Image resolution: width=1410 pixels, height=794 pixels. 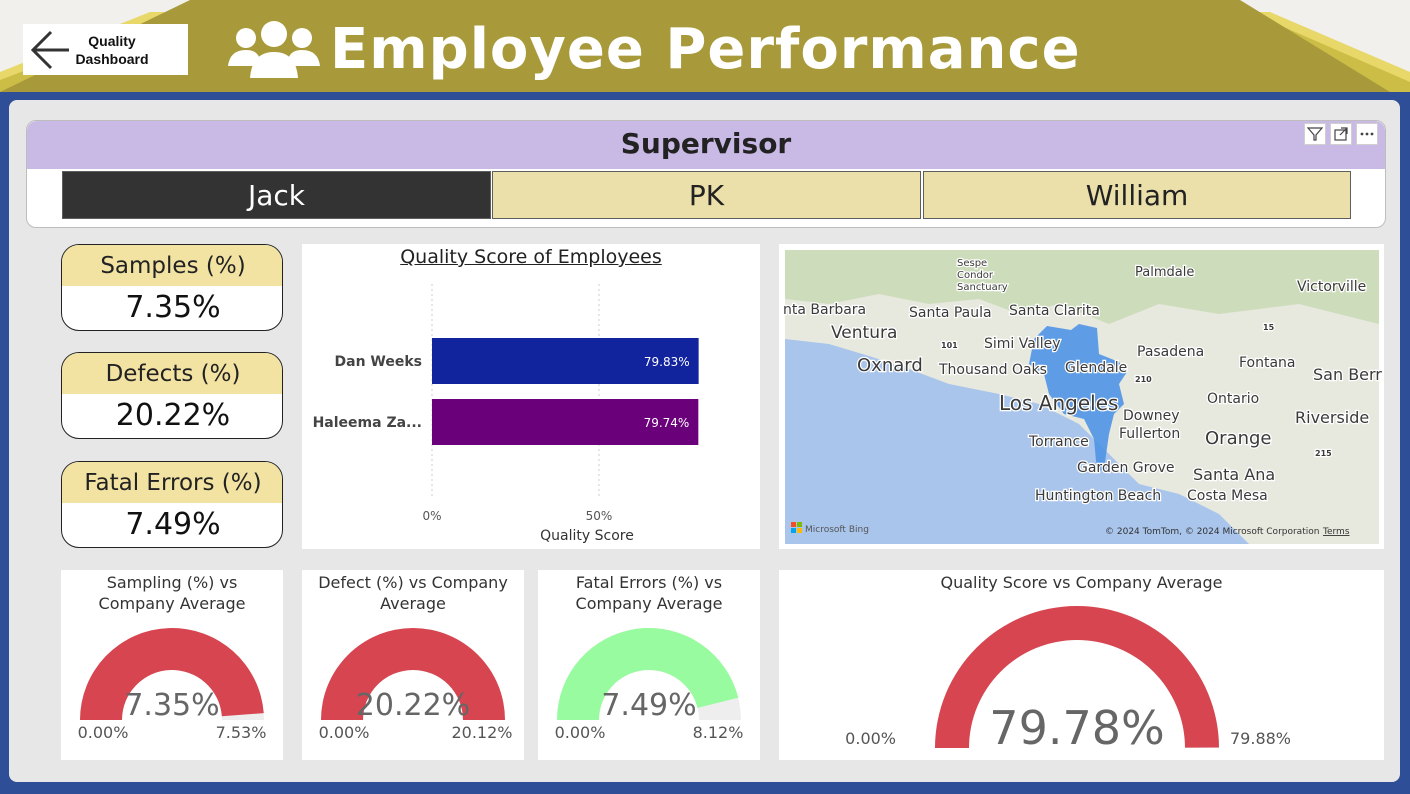 I want to click on page-title: Employee Performance, so click(x=705, y=49).